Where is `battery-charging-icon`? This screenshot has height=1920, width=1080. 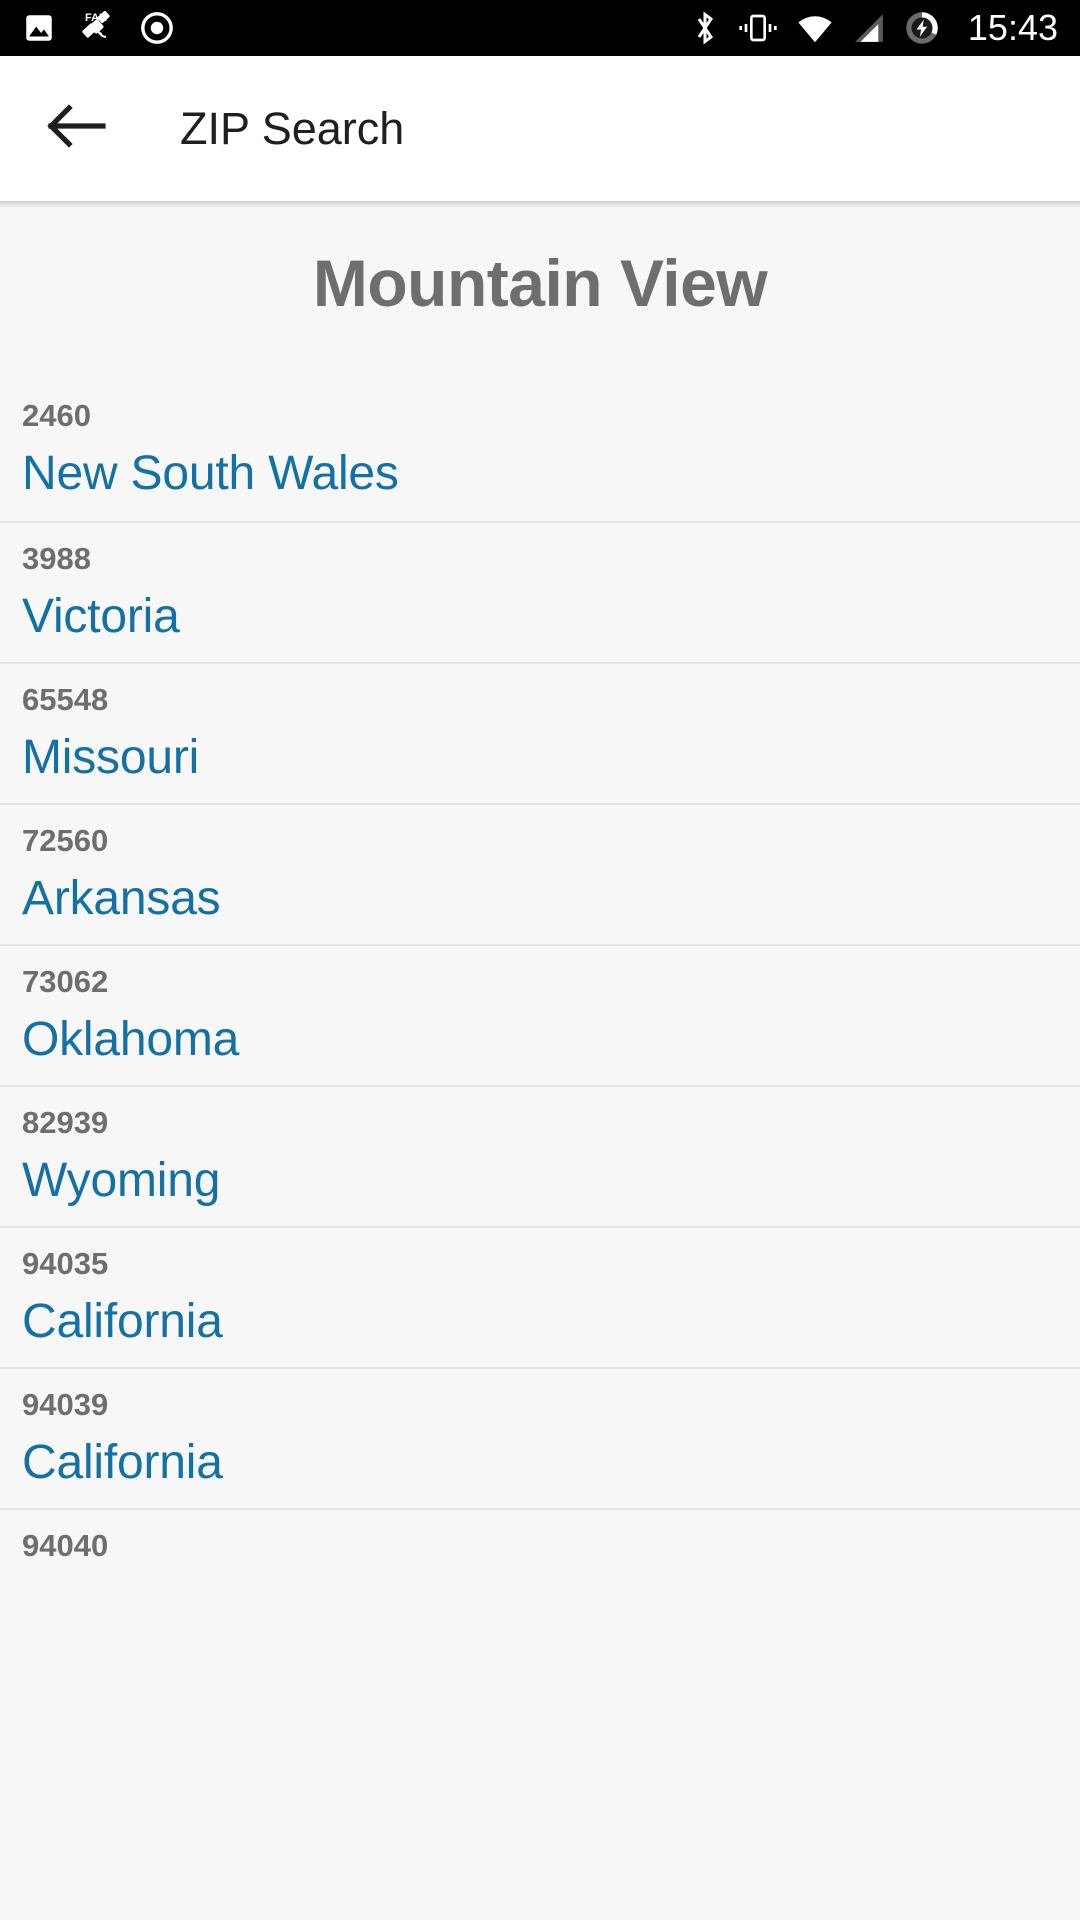 battery-charging-icon is located at coordinates (922, 28).